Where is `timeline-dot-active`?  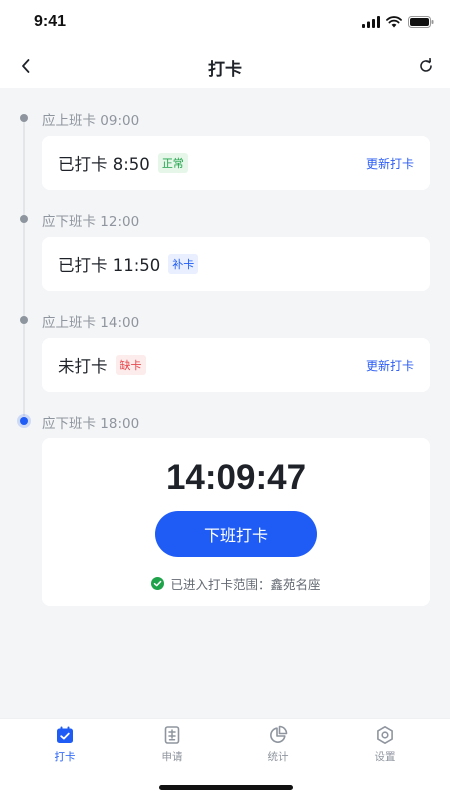
timeline-dot-active is located at coordinates (24, 421).